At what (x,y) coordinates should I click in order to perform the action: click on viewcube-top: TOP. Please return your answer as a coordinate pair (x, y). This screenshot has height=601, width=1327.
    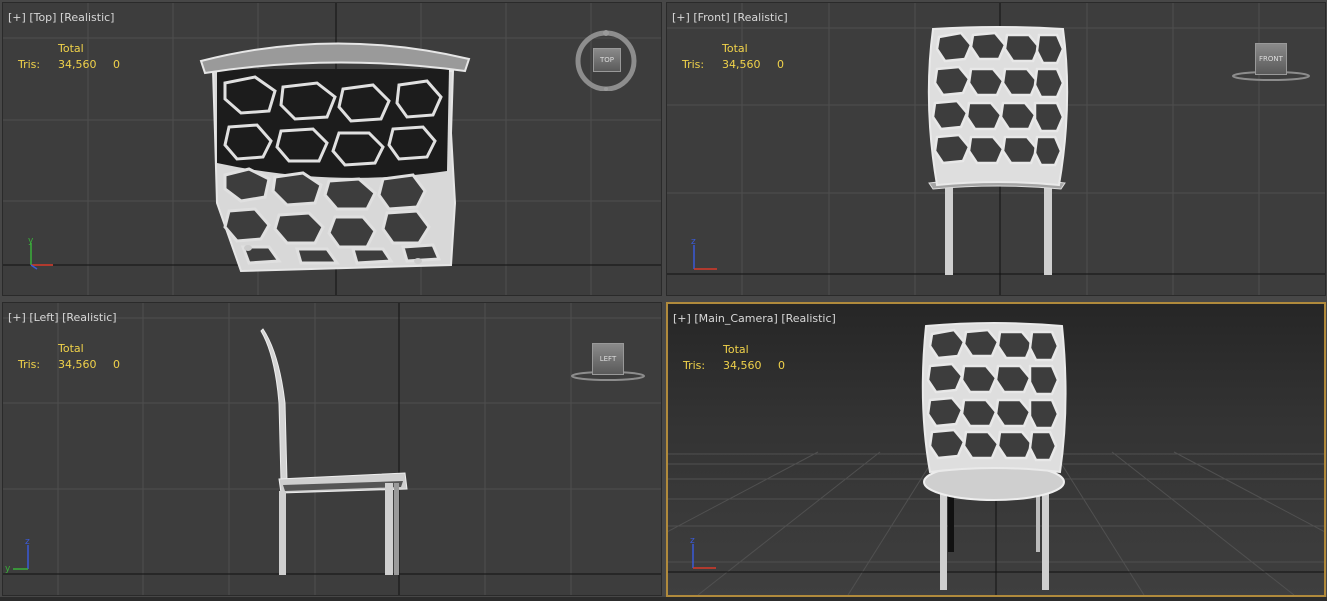
    Looking at the image, I should click on (606, 58).